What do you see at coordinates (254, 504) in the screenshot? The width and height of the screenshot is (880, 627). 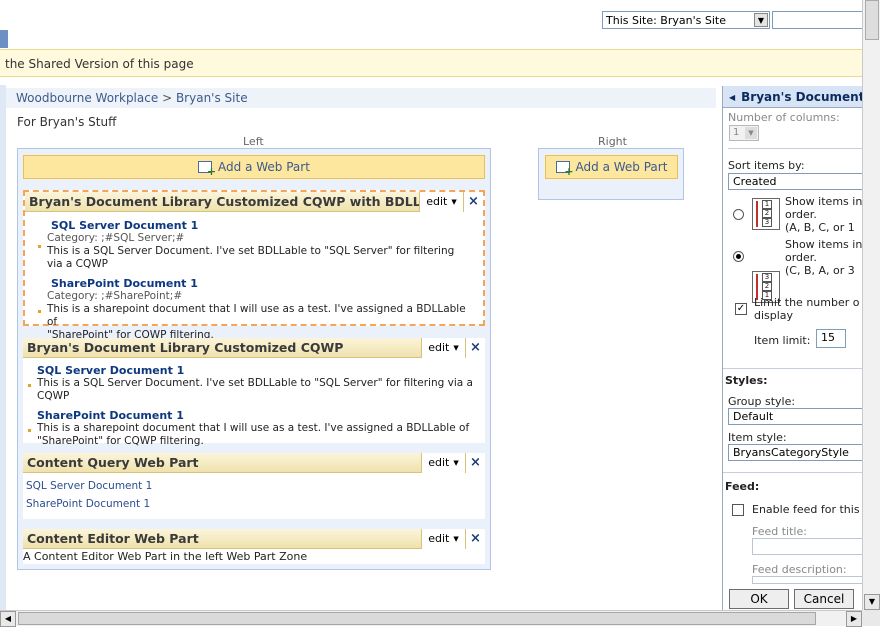 I see `document-link: SharePoint Document 1` at bounding box center [254, 504].